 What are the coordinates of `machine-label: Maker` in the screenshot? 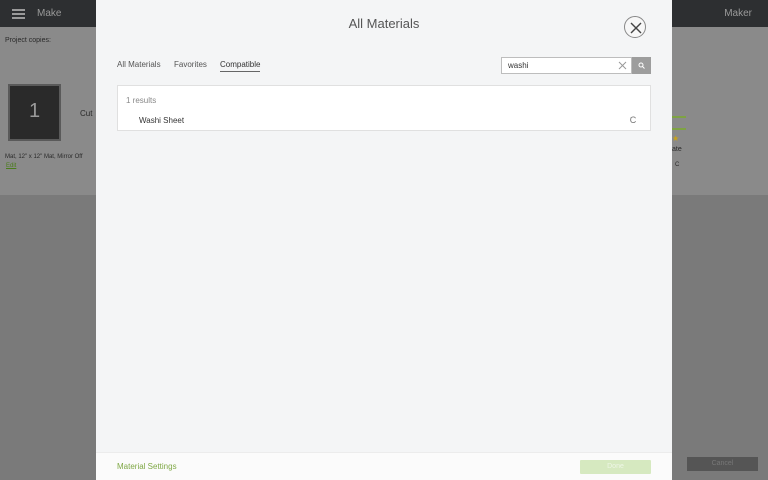 It's located at (738, 13).